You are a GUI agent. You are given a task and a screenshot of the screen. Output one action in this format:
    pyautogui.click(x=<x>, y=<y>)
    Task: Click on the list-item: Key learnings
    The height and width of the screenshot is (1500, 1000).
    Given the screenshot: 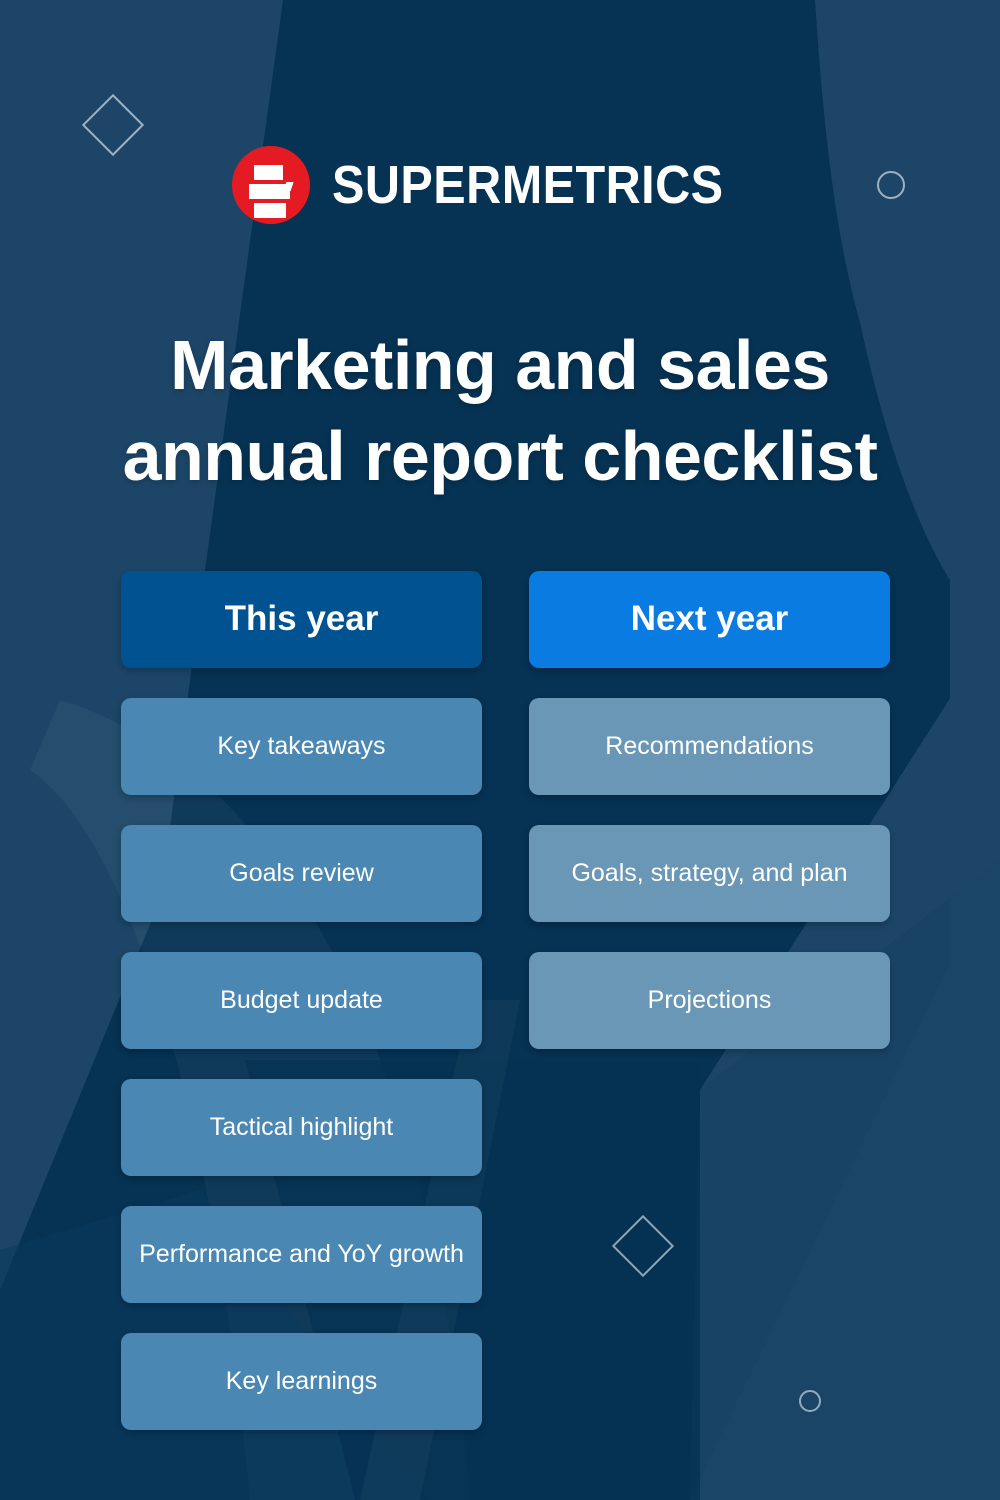 What is the action you would take?
    pyautogui.click(x=301, y=1381)
    